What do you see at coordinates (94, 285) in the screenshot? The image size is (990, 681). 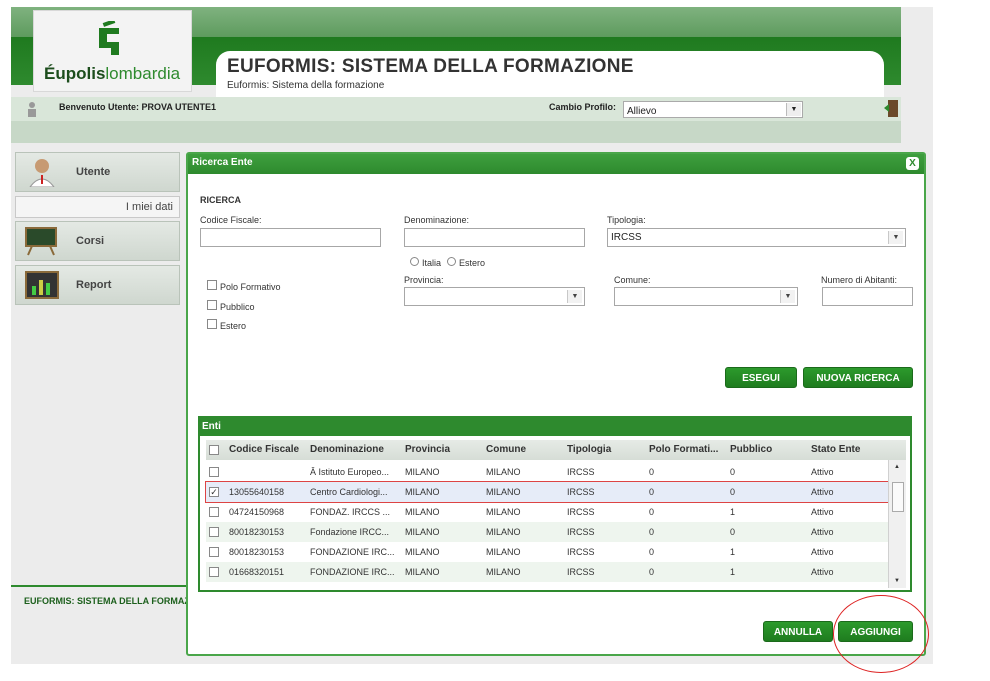 I see `sidebar-item-label: Report` at bounding box center [94, 285].